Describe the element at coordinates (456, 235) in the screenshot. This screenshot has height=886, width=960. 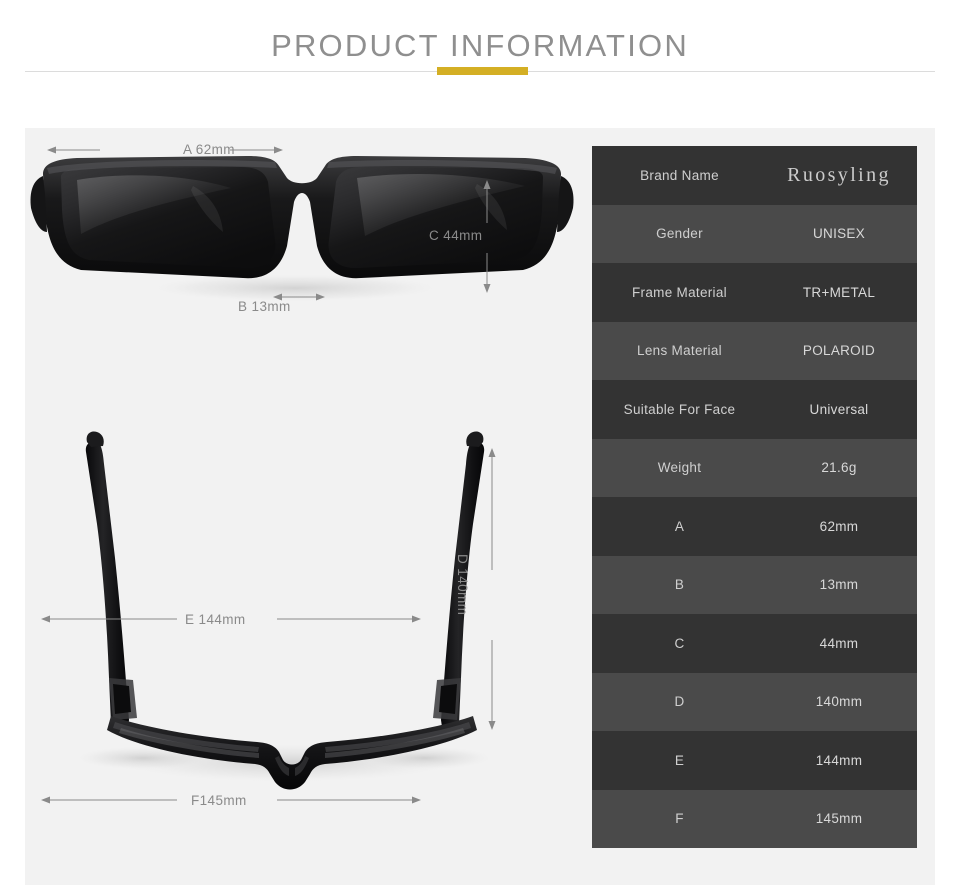
I see `dimension-label-c: C 44mm` at that location.